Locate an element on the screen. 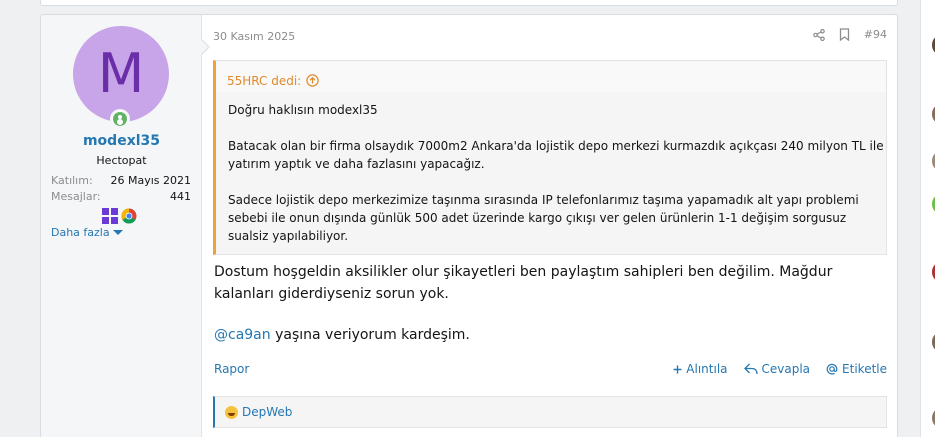 This screenshot has height=437, width=935. user-mention-link: @ca9an is located at coordinates (242, 335).